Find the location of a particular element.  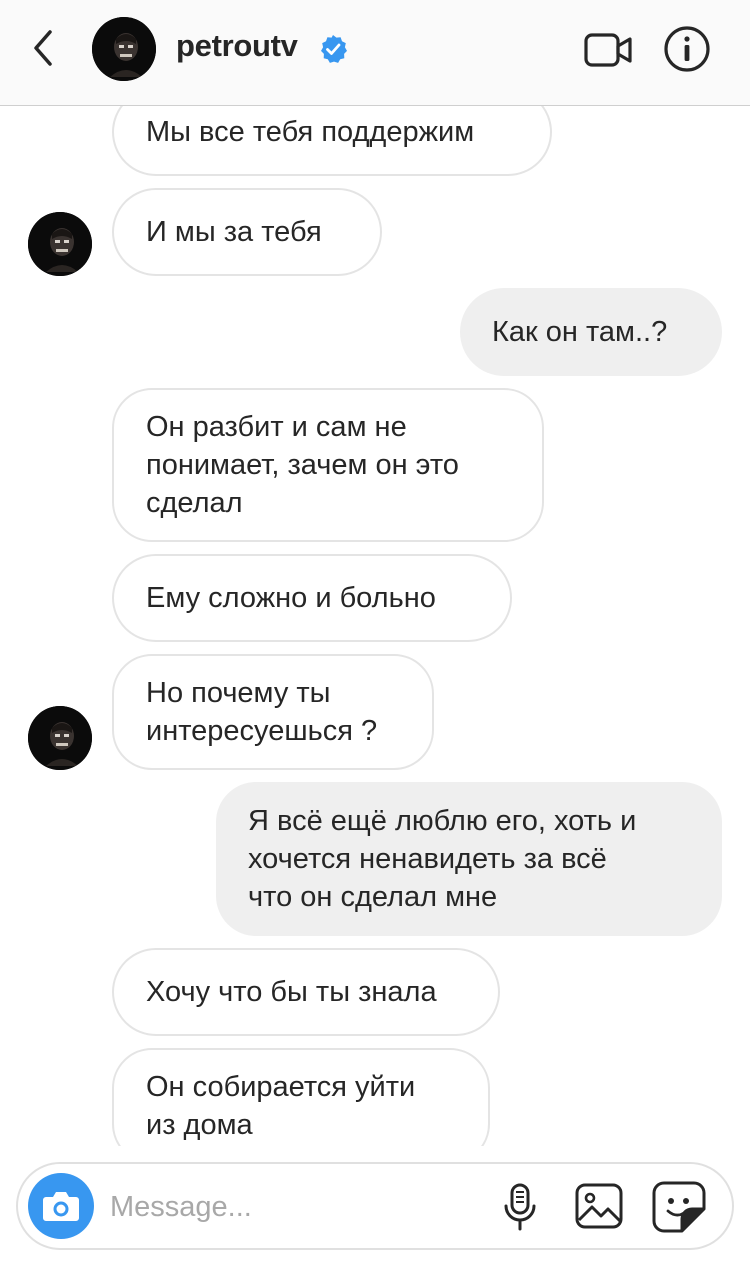

chevron-left-icon is located at coordinates (43, 48).